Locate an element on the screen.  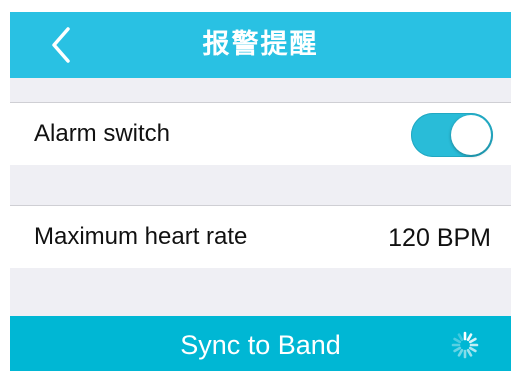
loading-spinner-icon is located at coordinates (465, 345).